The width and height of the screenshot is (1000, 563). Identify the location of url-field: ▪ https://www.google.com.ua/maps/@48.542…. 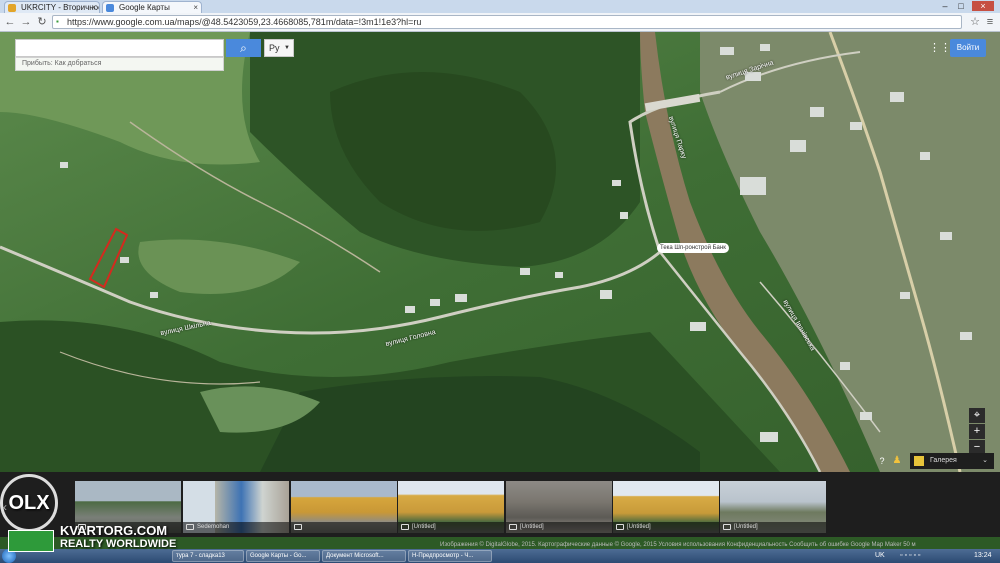
(507, 22).